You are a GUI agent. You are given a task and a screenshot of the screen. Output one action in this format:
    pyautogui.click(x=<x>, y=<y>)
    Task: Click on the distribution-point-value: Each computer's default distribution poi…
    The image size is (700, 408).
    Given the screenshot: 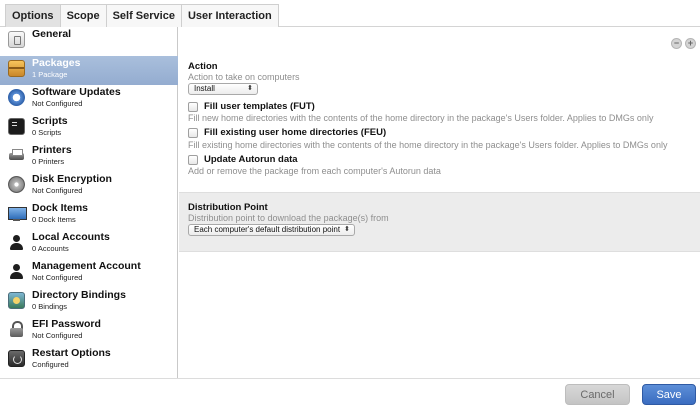 What is the action you would take?
    pyautogui.click(x=267, y=229)
    